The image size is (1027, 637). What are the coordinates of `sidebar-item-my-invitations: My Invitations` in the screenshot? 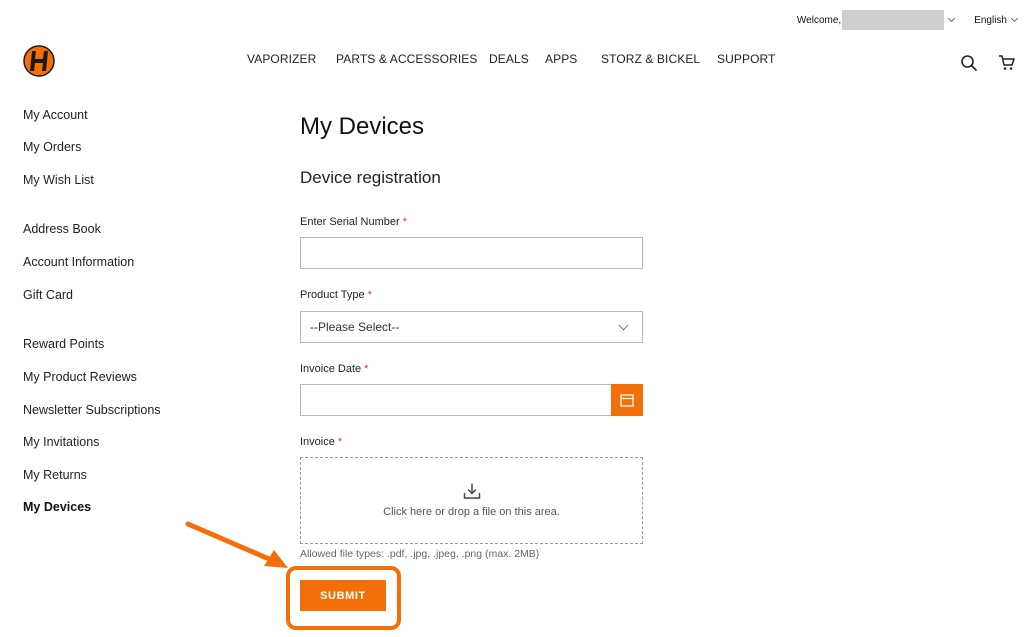 It's located at (61, 442).